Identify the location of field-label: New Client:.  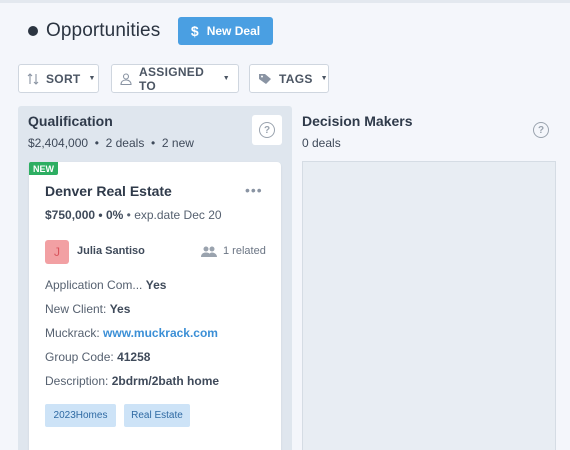
(76, 309).